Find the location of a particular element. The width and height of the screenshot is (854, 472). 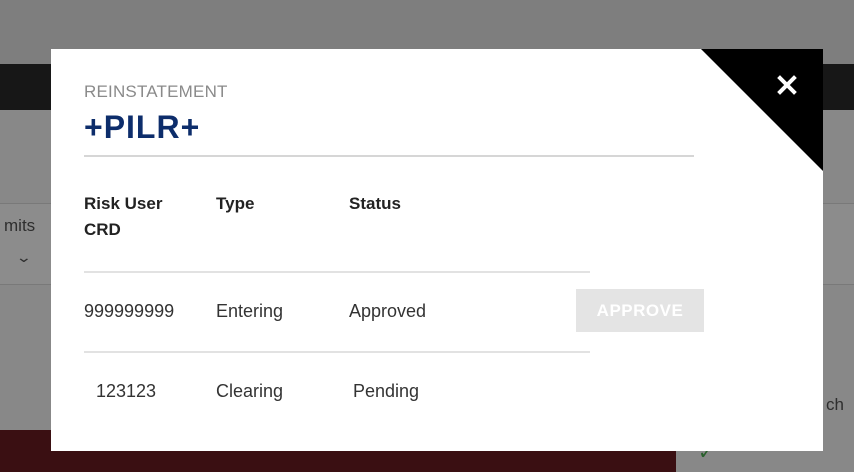

row-1-status: Approved is located at coordinates (388, 311).